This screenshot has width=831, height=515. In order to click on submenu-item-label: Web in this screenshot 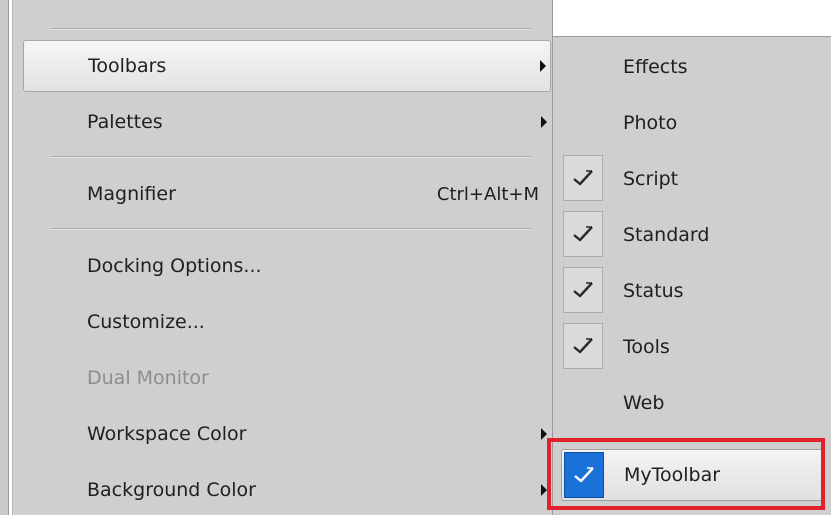, I will do `click(644, 403)`.